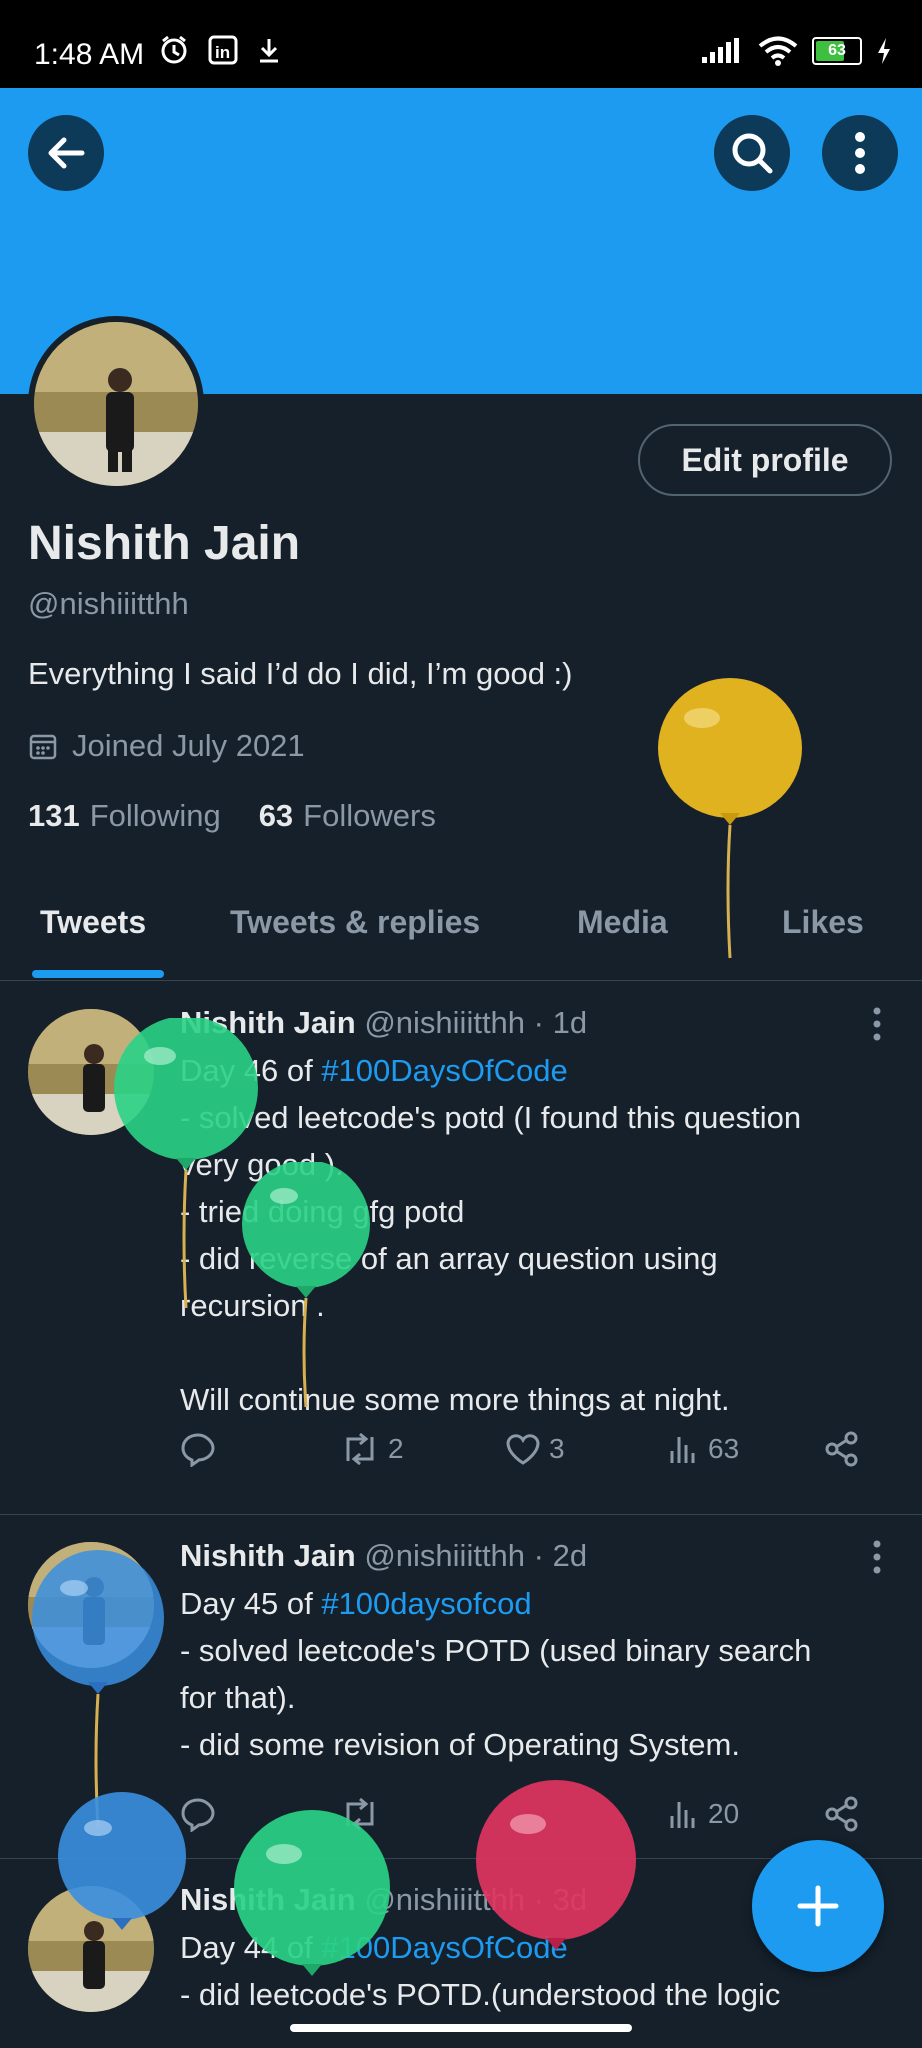  What do you see at coordinates (461, 44) in the screenshot?
I see `status-bar: 1:48 AM in 63` at bounding box center [461, 44].